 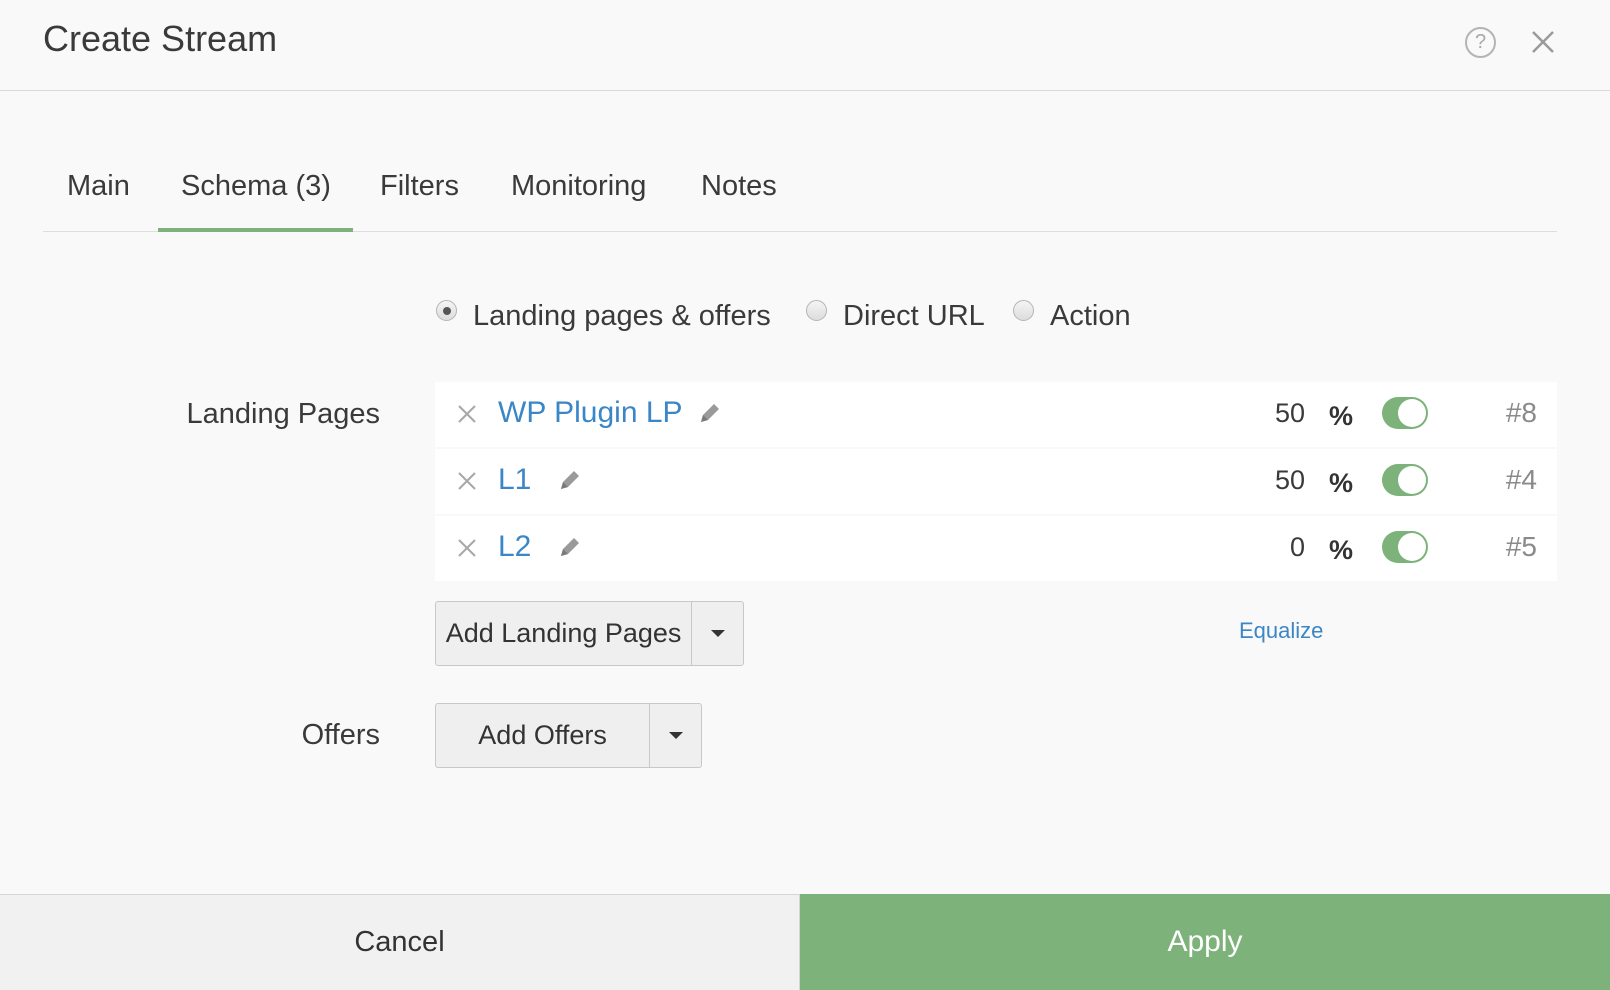 What do you see at coordinates (446, 310) in the screenshot?
I see `radio-button-checked` at bounding box center [446, 310].